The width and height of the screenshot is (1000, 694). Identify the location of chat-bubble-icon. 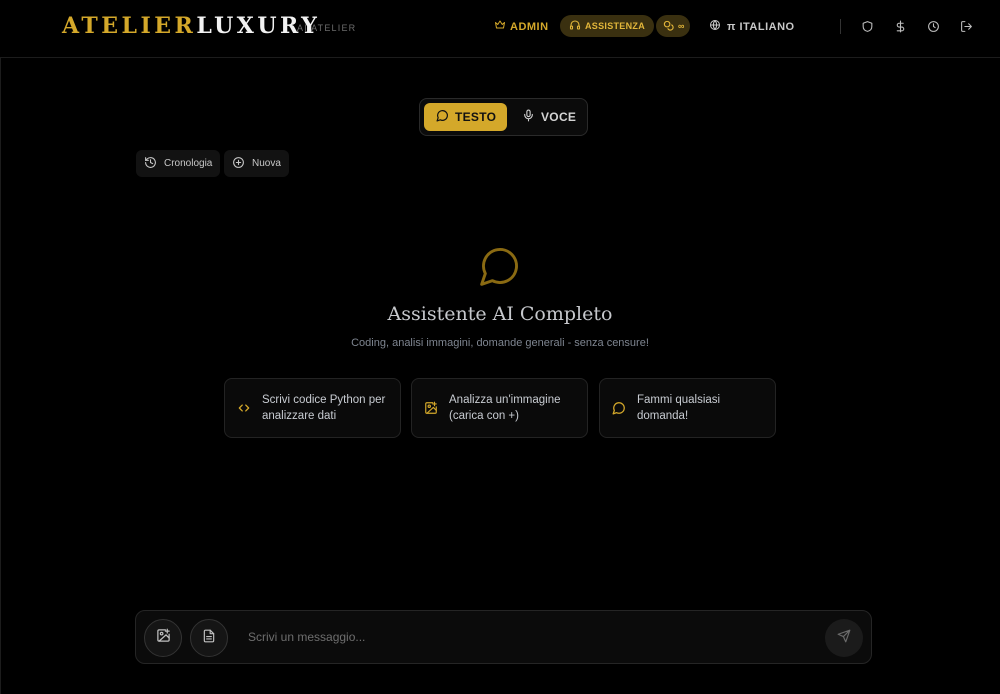
(500, 266).